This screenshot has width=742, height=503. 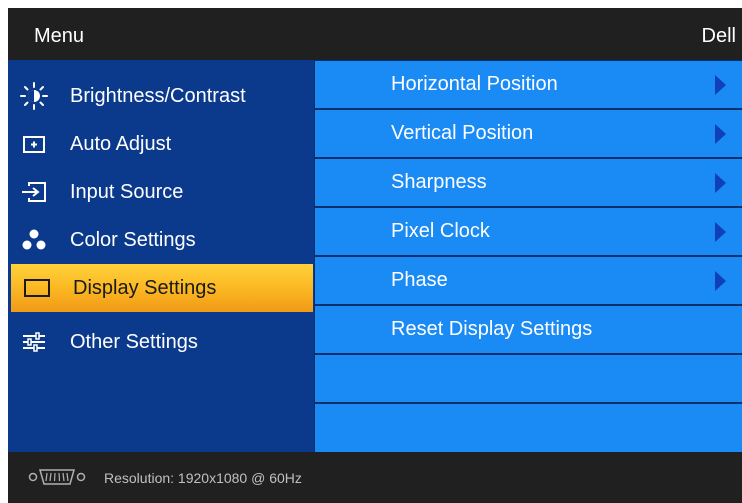 I want to click on submenu-row-reset-display-settings: Reset Display Settings, so click(x=528, y=329).